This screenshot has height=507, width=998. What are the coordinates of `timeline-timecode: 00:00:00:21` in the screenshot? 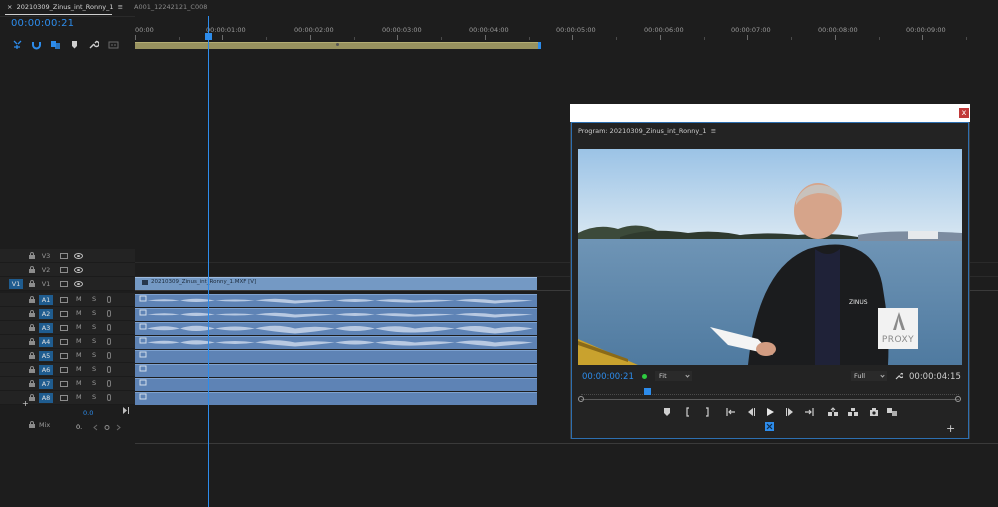 It's located at (42, 23).